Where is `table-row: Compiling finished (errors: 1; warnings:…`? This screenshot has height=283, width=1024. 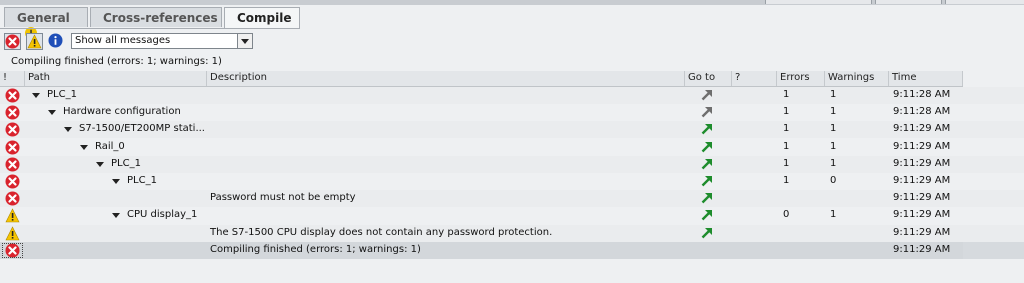
table-row: Compiling finished (errors: 1; warnings:… is located at coordinates (512, 250).